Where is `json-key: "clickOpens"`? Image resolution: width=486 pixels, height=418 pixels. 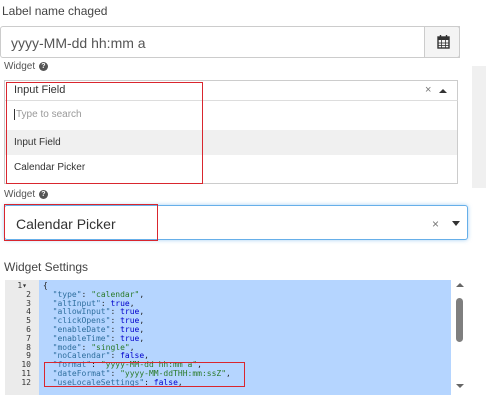
json-key: "clickOpens" is located at coordinates (81, 321).